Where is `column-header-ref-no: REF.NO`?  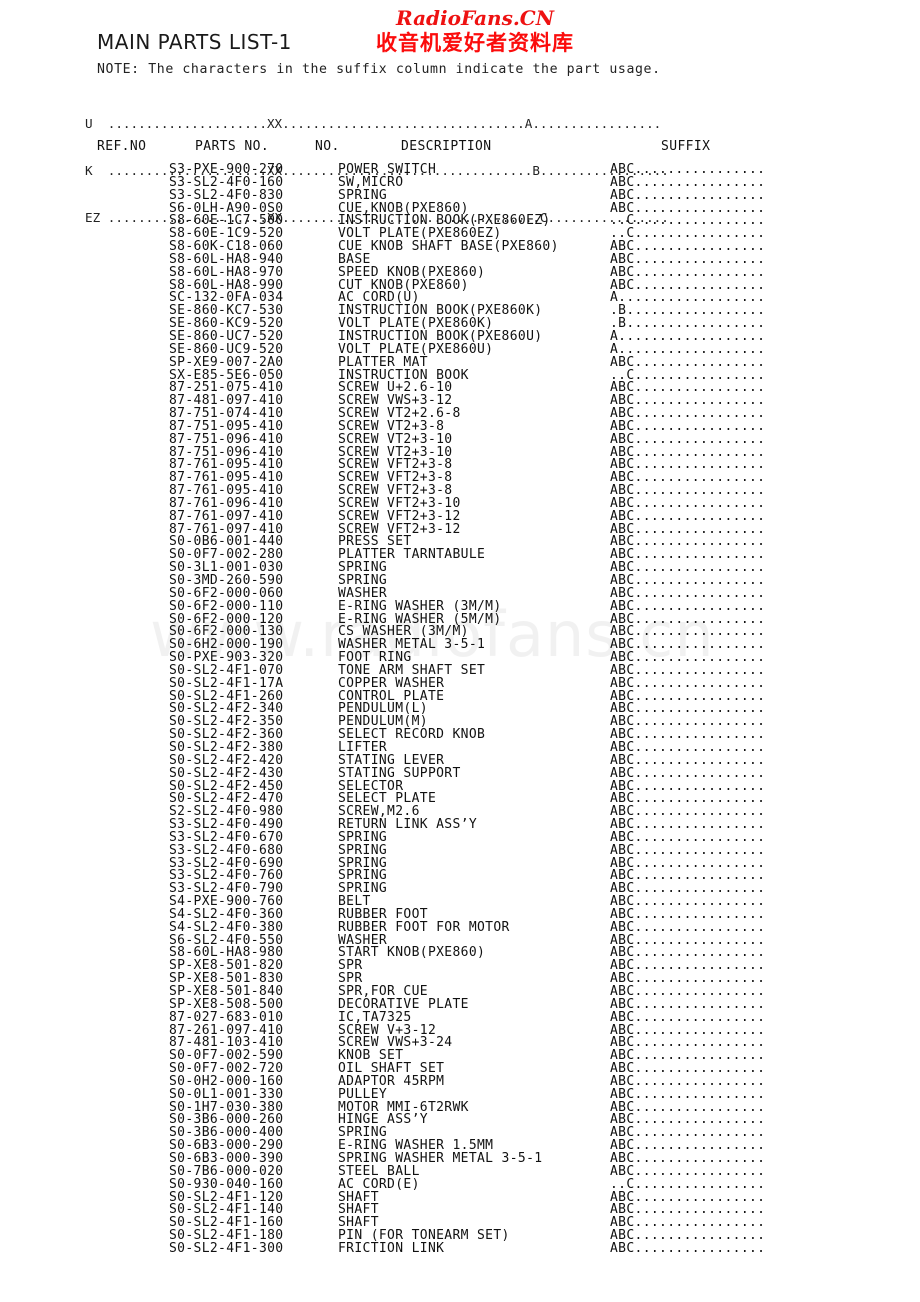
column-header-ref-no: REF.NO is located at coordinates (122, 146).